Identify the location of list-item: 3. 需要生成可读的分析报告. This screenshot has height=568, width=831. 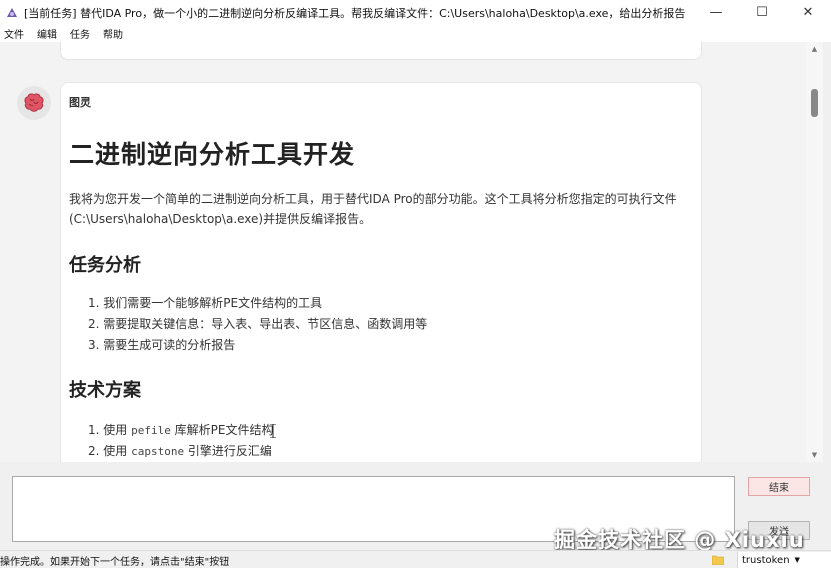
(162, 345).